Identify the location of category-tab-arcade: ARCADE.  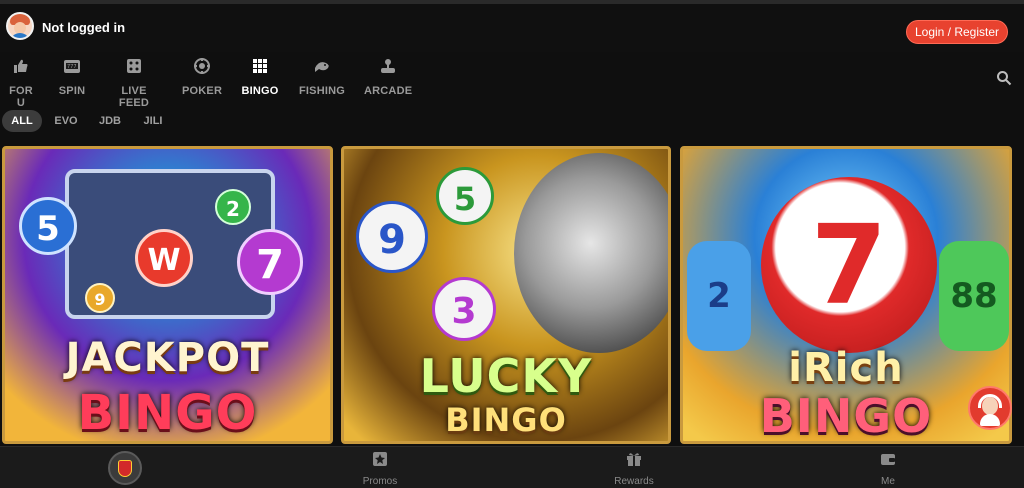
(388, 80).